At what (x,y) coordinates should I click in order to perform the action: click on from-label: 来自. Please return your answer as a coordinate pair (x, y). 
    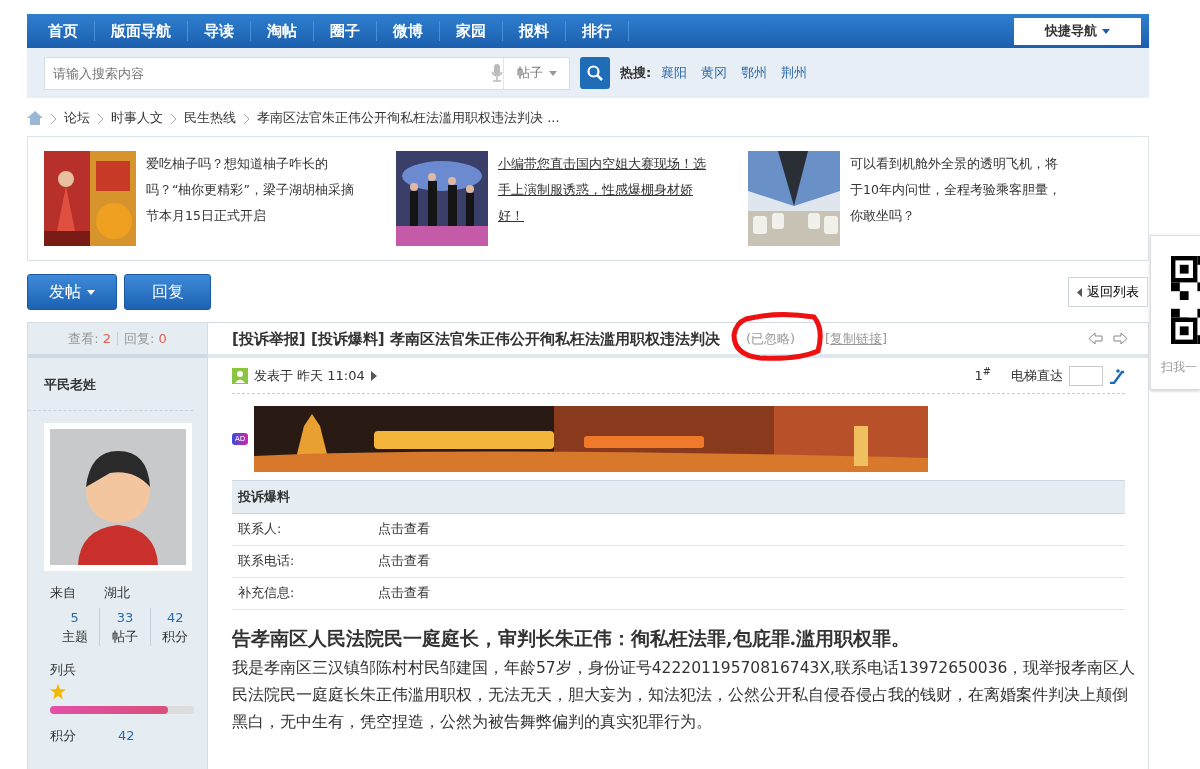
    Looking at the image, I should click on (63, 592).